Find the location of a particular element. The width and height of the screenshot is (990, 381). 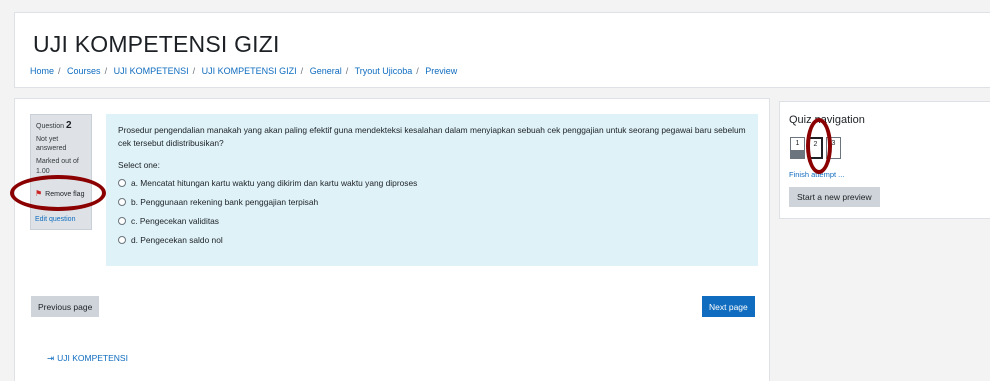

quiz-navigation-title: Quiz navigation is located at coordinates (827, 120).